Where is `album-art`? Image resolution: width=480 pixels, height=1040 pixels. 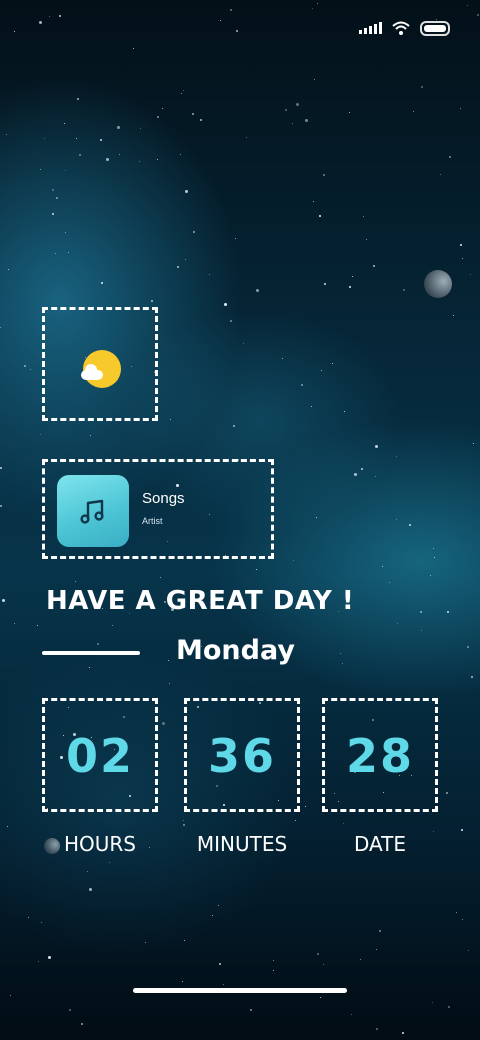
album-art is located at coordinates (93, 511).